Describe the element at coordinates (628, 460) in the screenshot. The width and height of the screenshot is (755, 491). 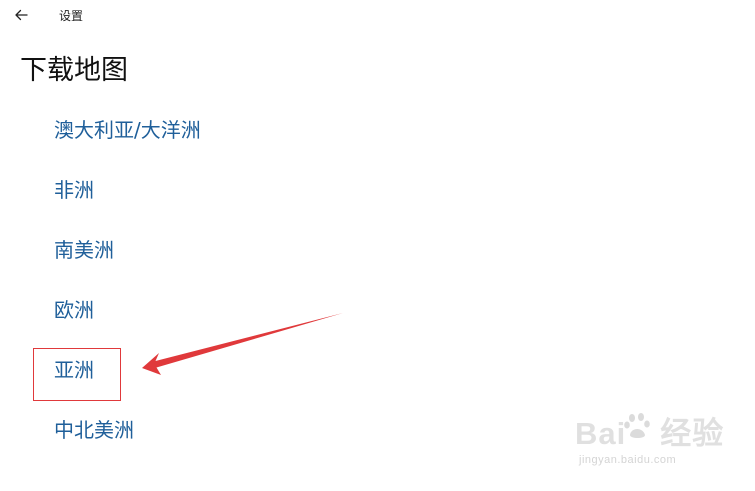
I see `watermark-url: jingyan.baidu.com` at that location.